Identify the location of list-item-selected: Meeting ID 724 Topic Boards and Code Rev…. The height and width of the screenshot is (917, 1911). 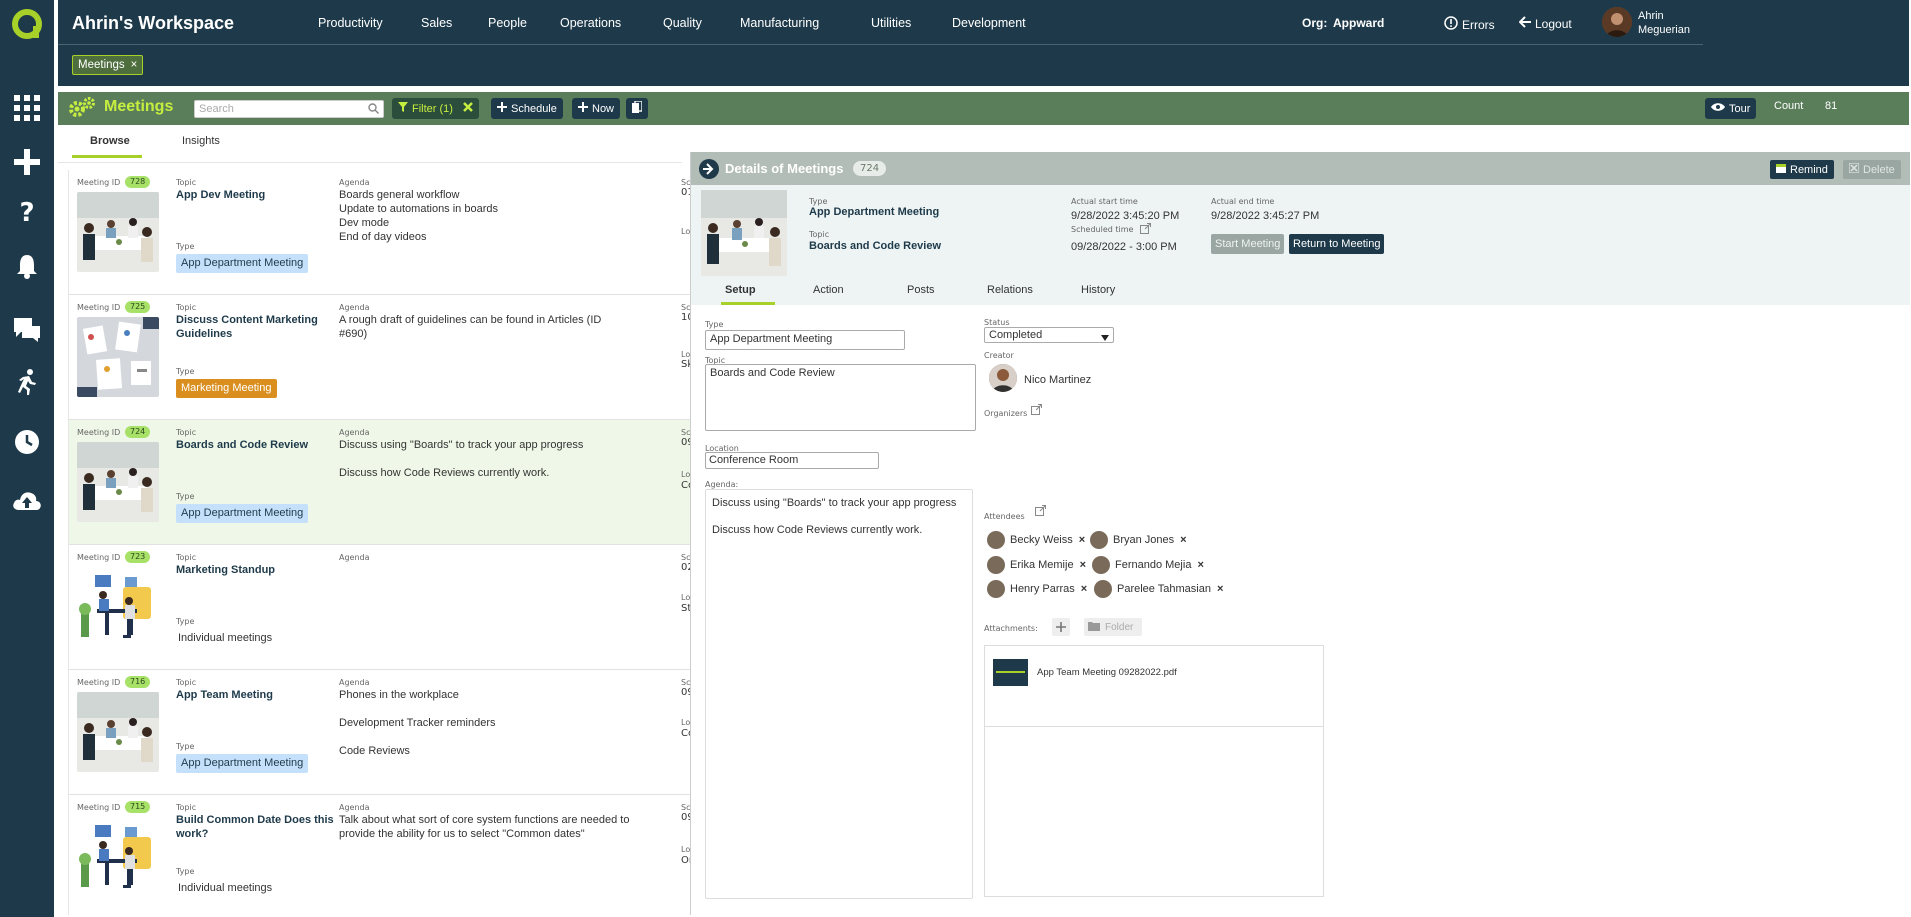
(380, 482).